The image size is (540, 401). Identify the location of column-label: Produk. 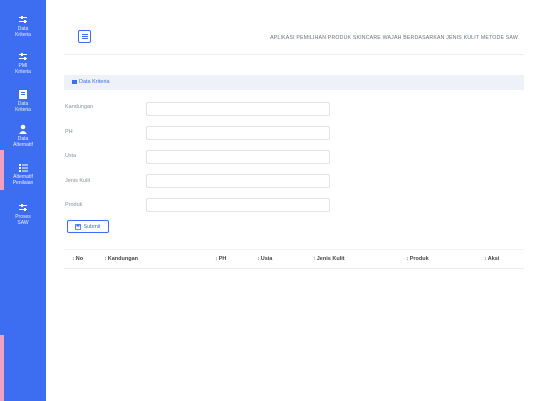
(419, 259).